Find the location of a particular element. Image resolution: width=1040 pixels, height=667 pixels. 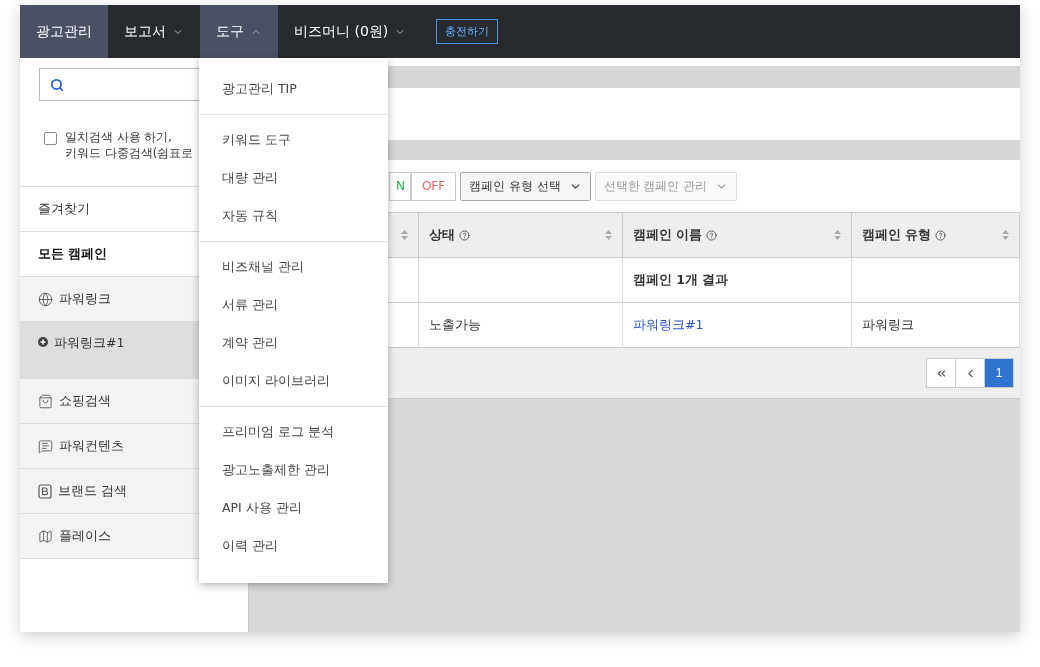

map-icon is located at coordinates (45, 536).